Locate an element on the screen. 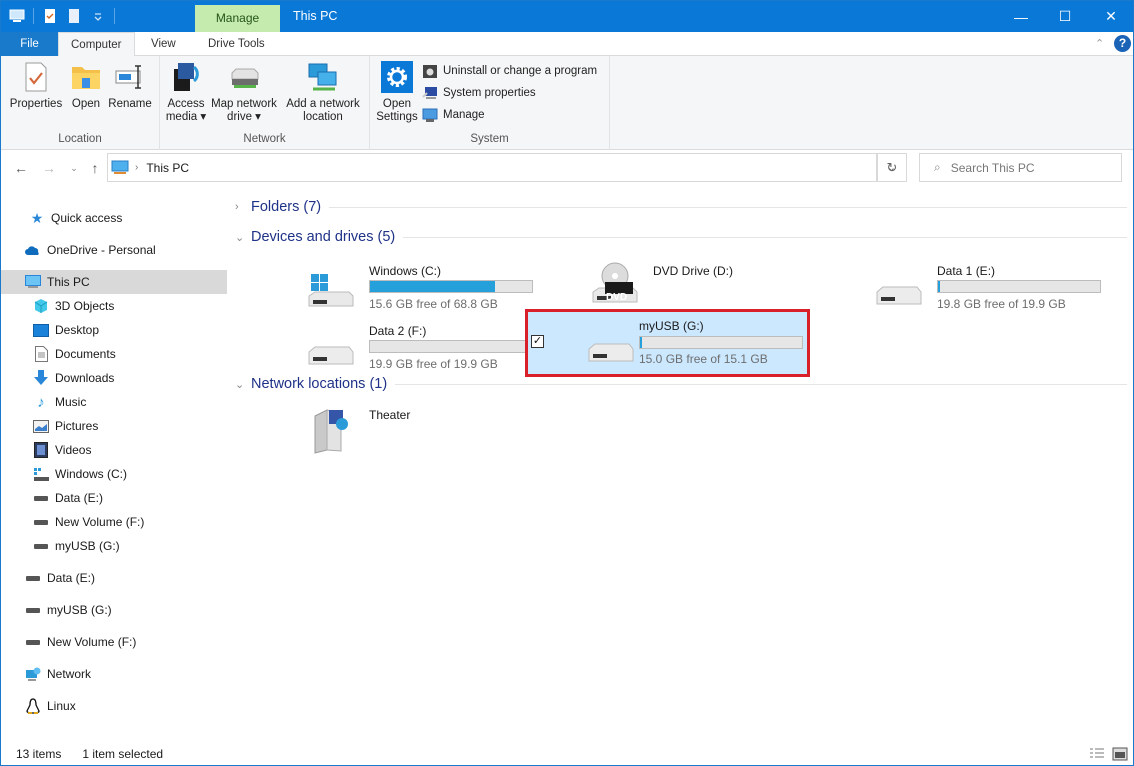 This screenshot has width=1134, height=766. computer-icon is located at coordinates (120, 167).